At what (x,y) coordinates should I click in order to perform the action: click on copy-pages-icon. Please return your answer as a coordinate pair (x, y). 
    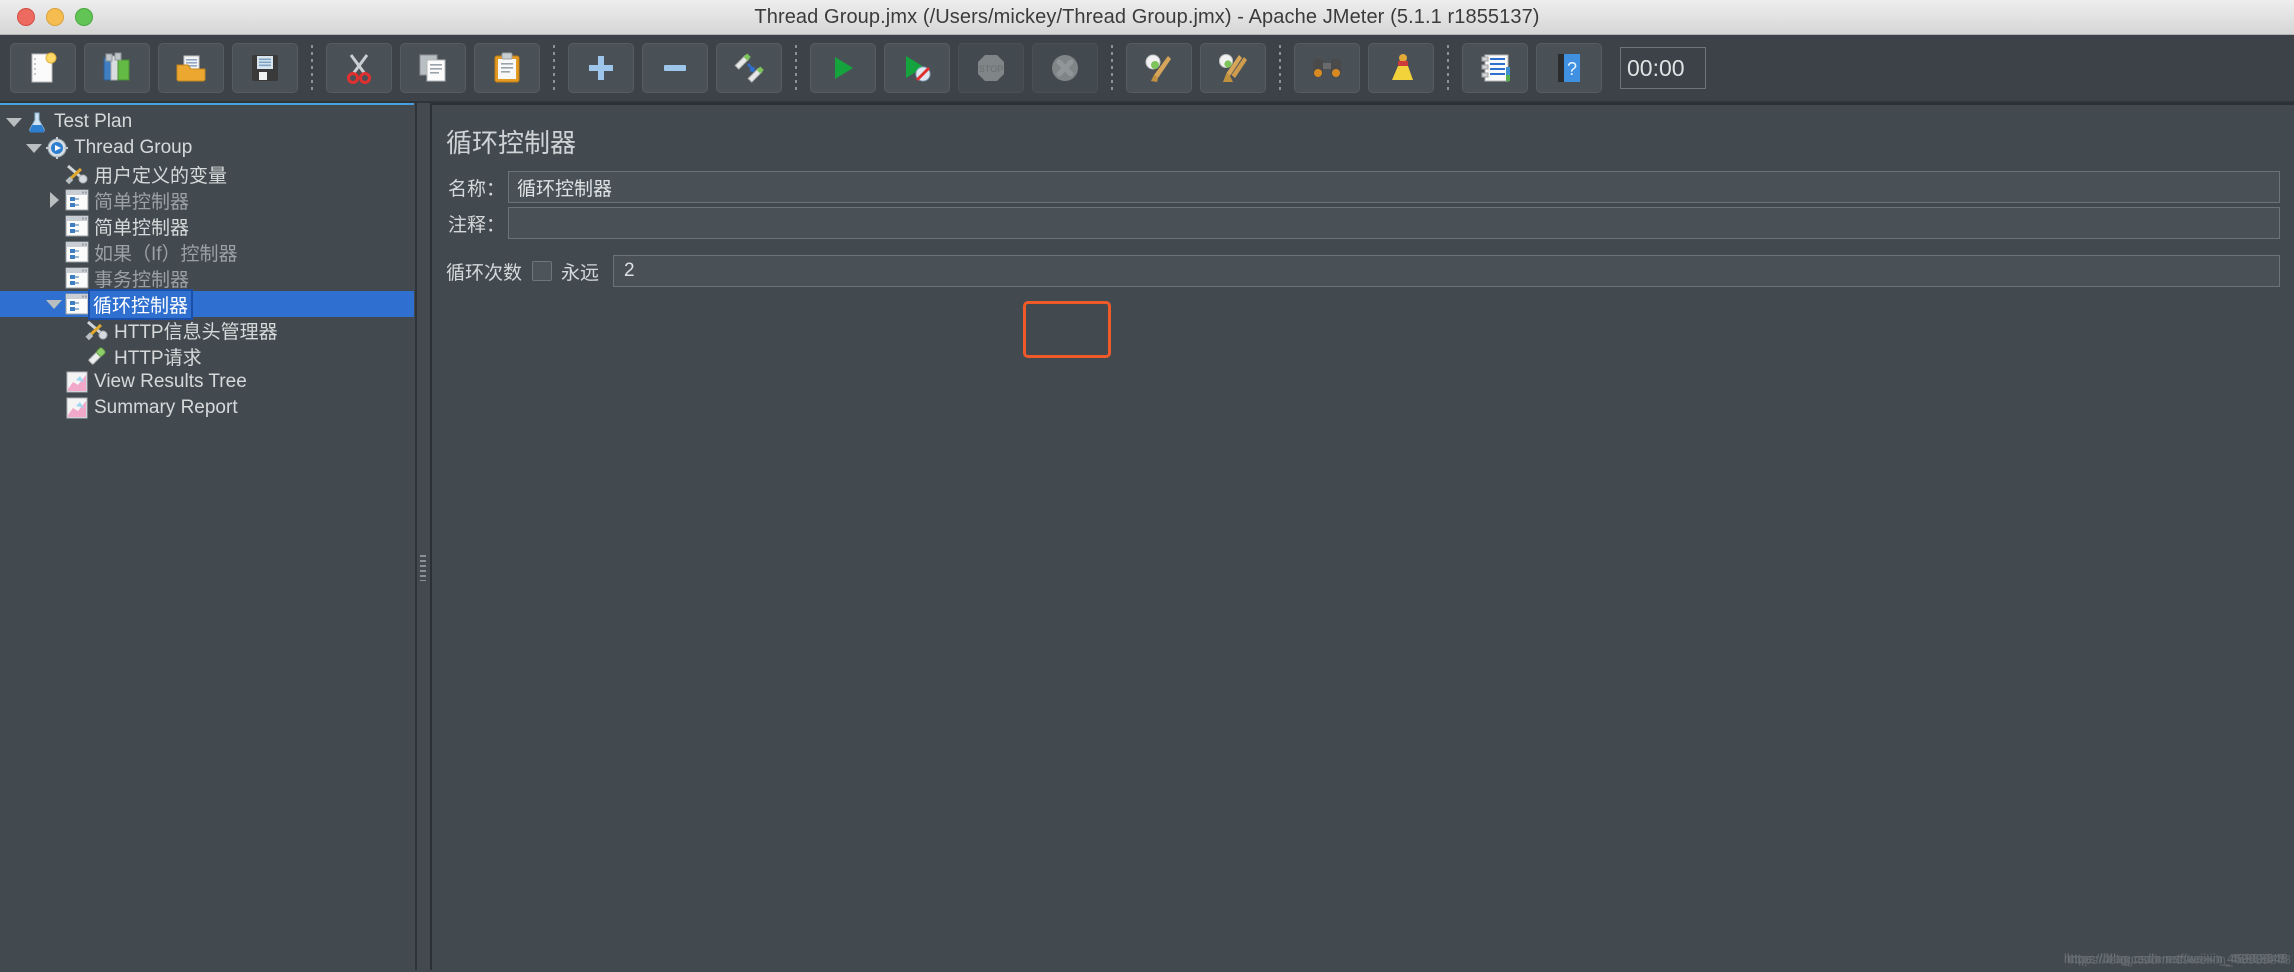
    Looking at the image, I should click on (432, 68).